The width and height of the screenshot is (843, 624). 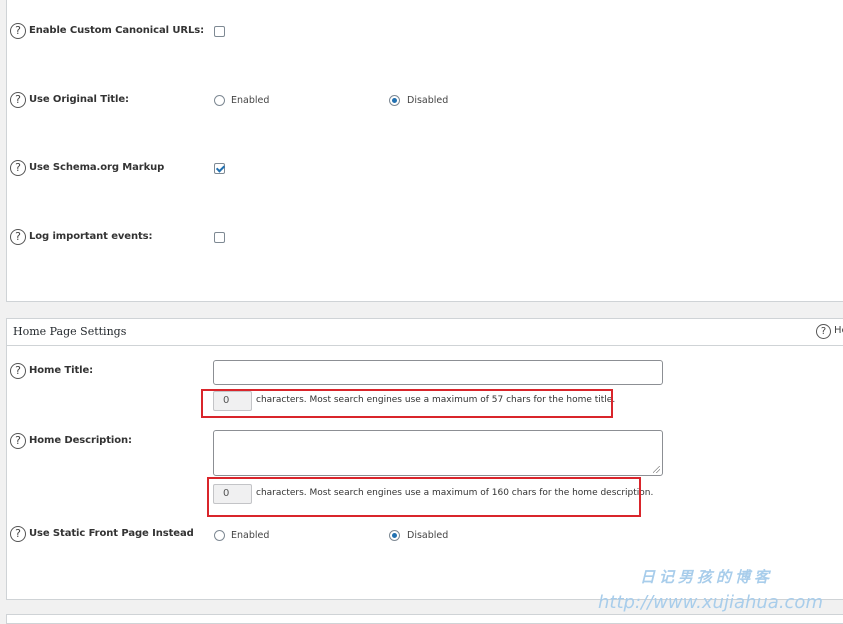 I want to click on log-events-label: Log important events:, so click(x=91, y=236).